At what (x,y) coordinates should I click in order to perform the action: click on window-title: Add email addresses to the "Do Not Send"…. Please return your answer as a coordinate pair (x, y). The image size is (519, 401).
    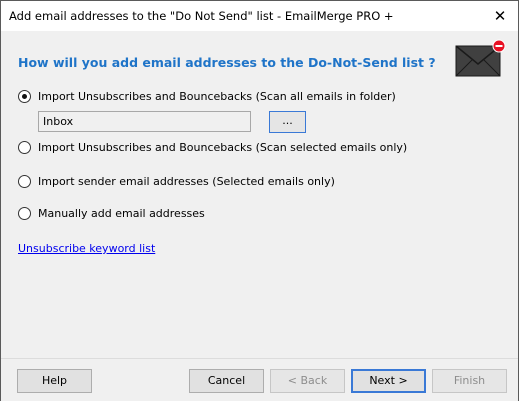
    Looking at the image, I should click on (201, 16).